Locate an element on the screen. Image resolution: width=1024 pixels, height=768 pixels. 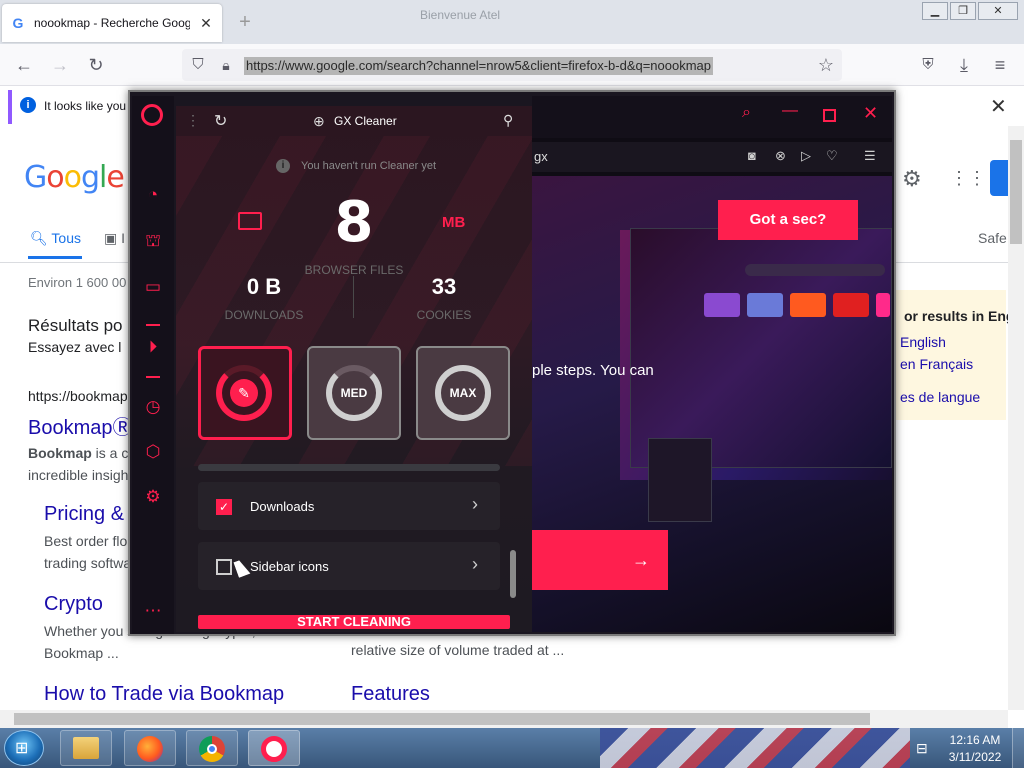
snippet-bold: Bookmap is located at coordinates (60, 453).